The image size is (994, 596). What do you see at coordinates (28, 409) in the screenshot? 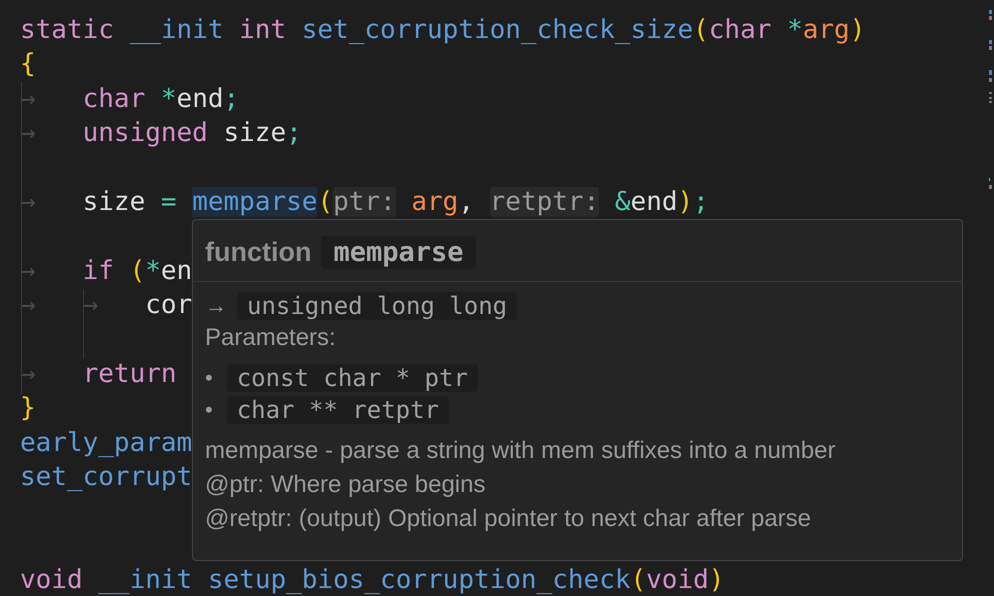
I see `code-line: }` at bounding box center [28, 409].